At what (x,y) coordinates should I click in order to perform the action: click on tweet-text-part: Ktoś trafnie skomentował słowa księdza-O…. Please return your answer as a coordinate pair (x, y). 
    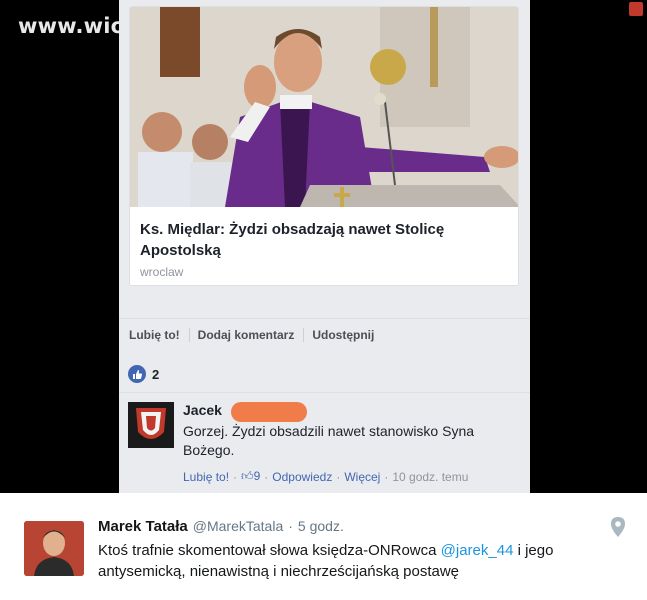
    Looking at the image, I should click on (269, 550).